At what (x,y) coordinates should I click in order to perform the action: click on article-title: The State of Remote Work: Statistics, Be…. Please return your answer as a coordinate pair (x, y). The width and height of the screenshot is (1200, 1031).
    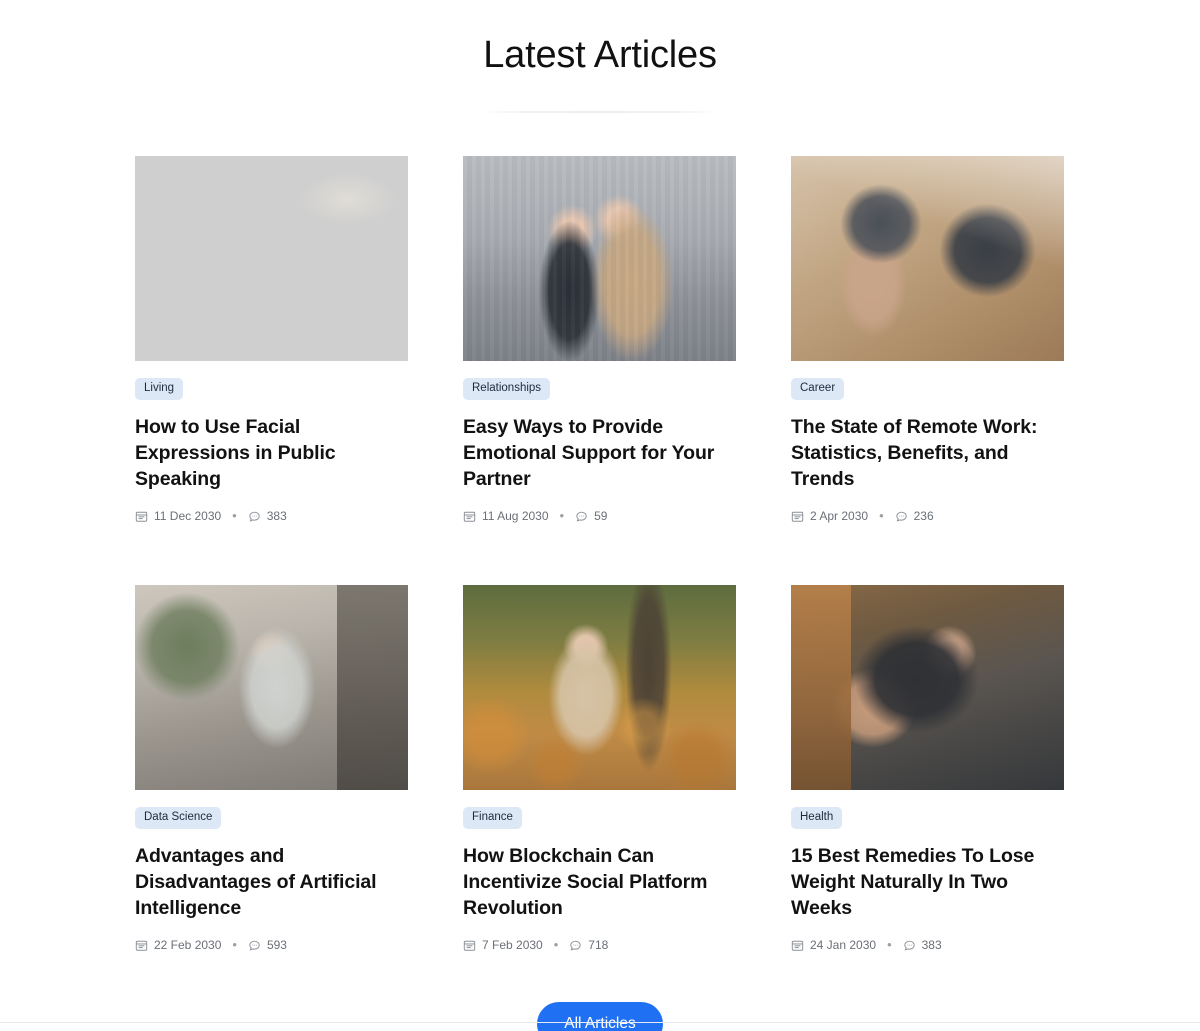
    Looking at the image, I should click on (927, 453).